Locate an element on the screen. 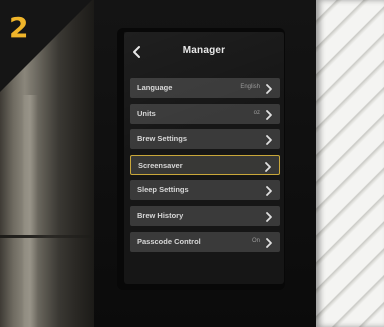  menu-item-value: English is located at coordinates (250, 87).